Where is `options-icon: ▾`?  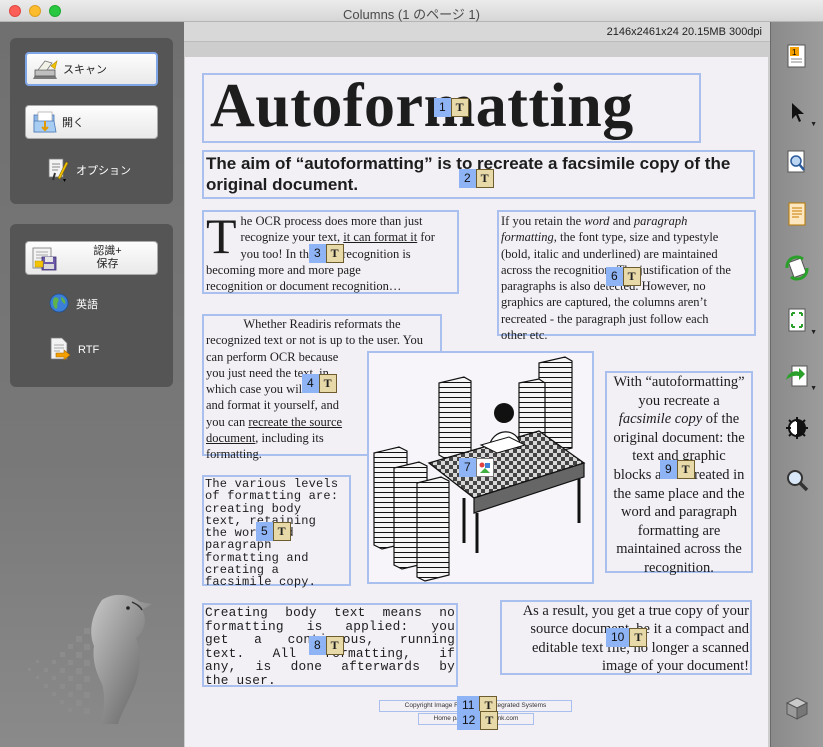
options-icon: ▾ is located at coordinates (58, 170).